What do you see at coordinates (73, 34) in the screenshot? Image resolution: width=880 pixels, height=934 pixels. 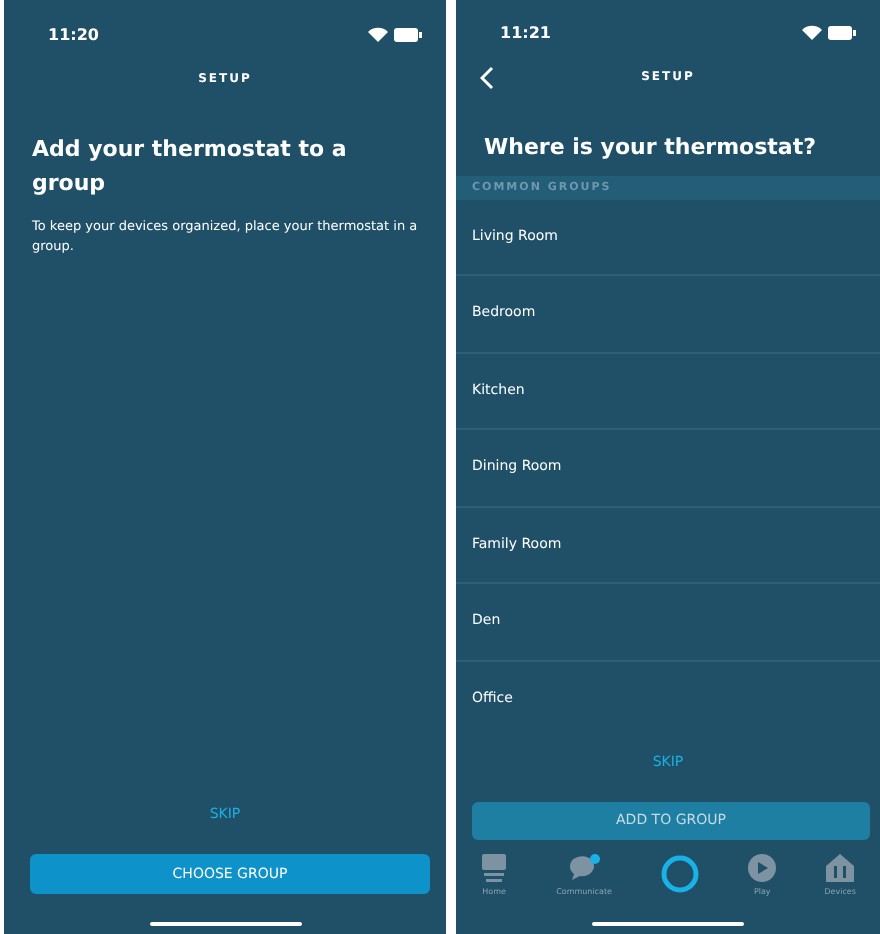 I see `status-time: 11:20` at bounding box center [73, 34].